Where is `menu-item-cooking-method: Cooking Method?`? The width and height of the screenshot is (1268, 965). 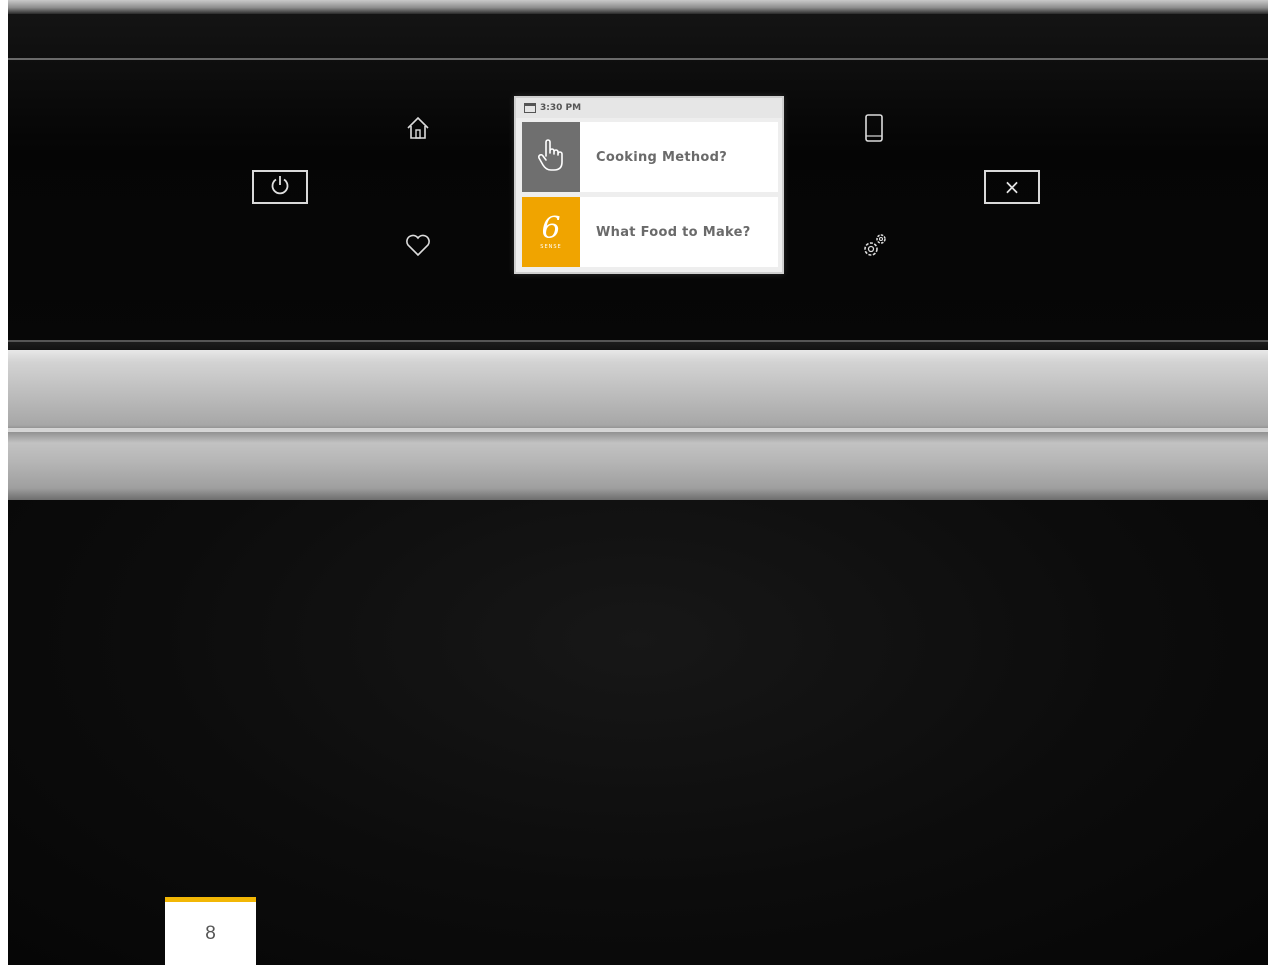 menu-item-cooking-method: Cooking Method? is located at coordinates (650, 157).